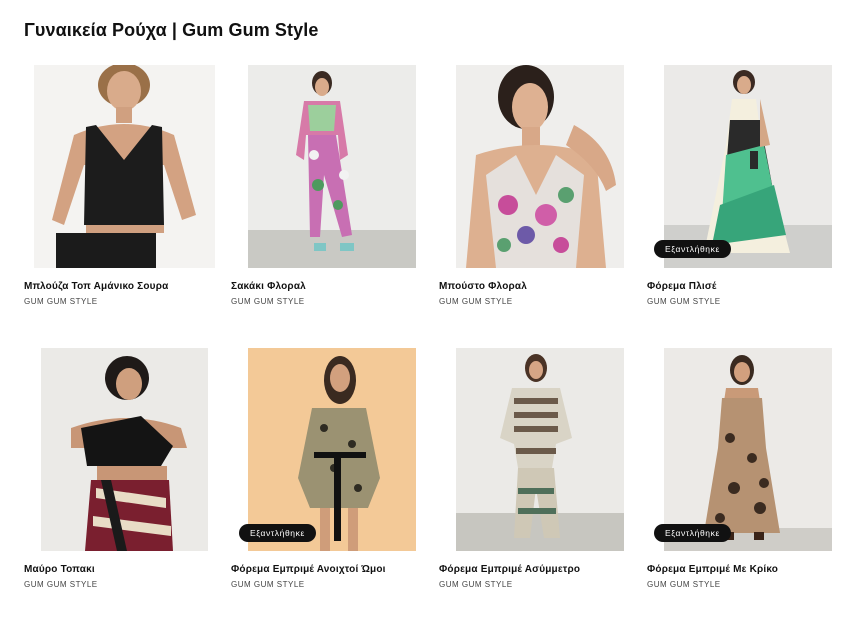  Describe the element at coordinates (509, 569) in the screenshot. I see `product-name: Φόρεμα Εμπριμέ Ασύμμετρο` at that location.